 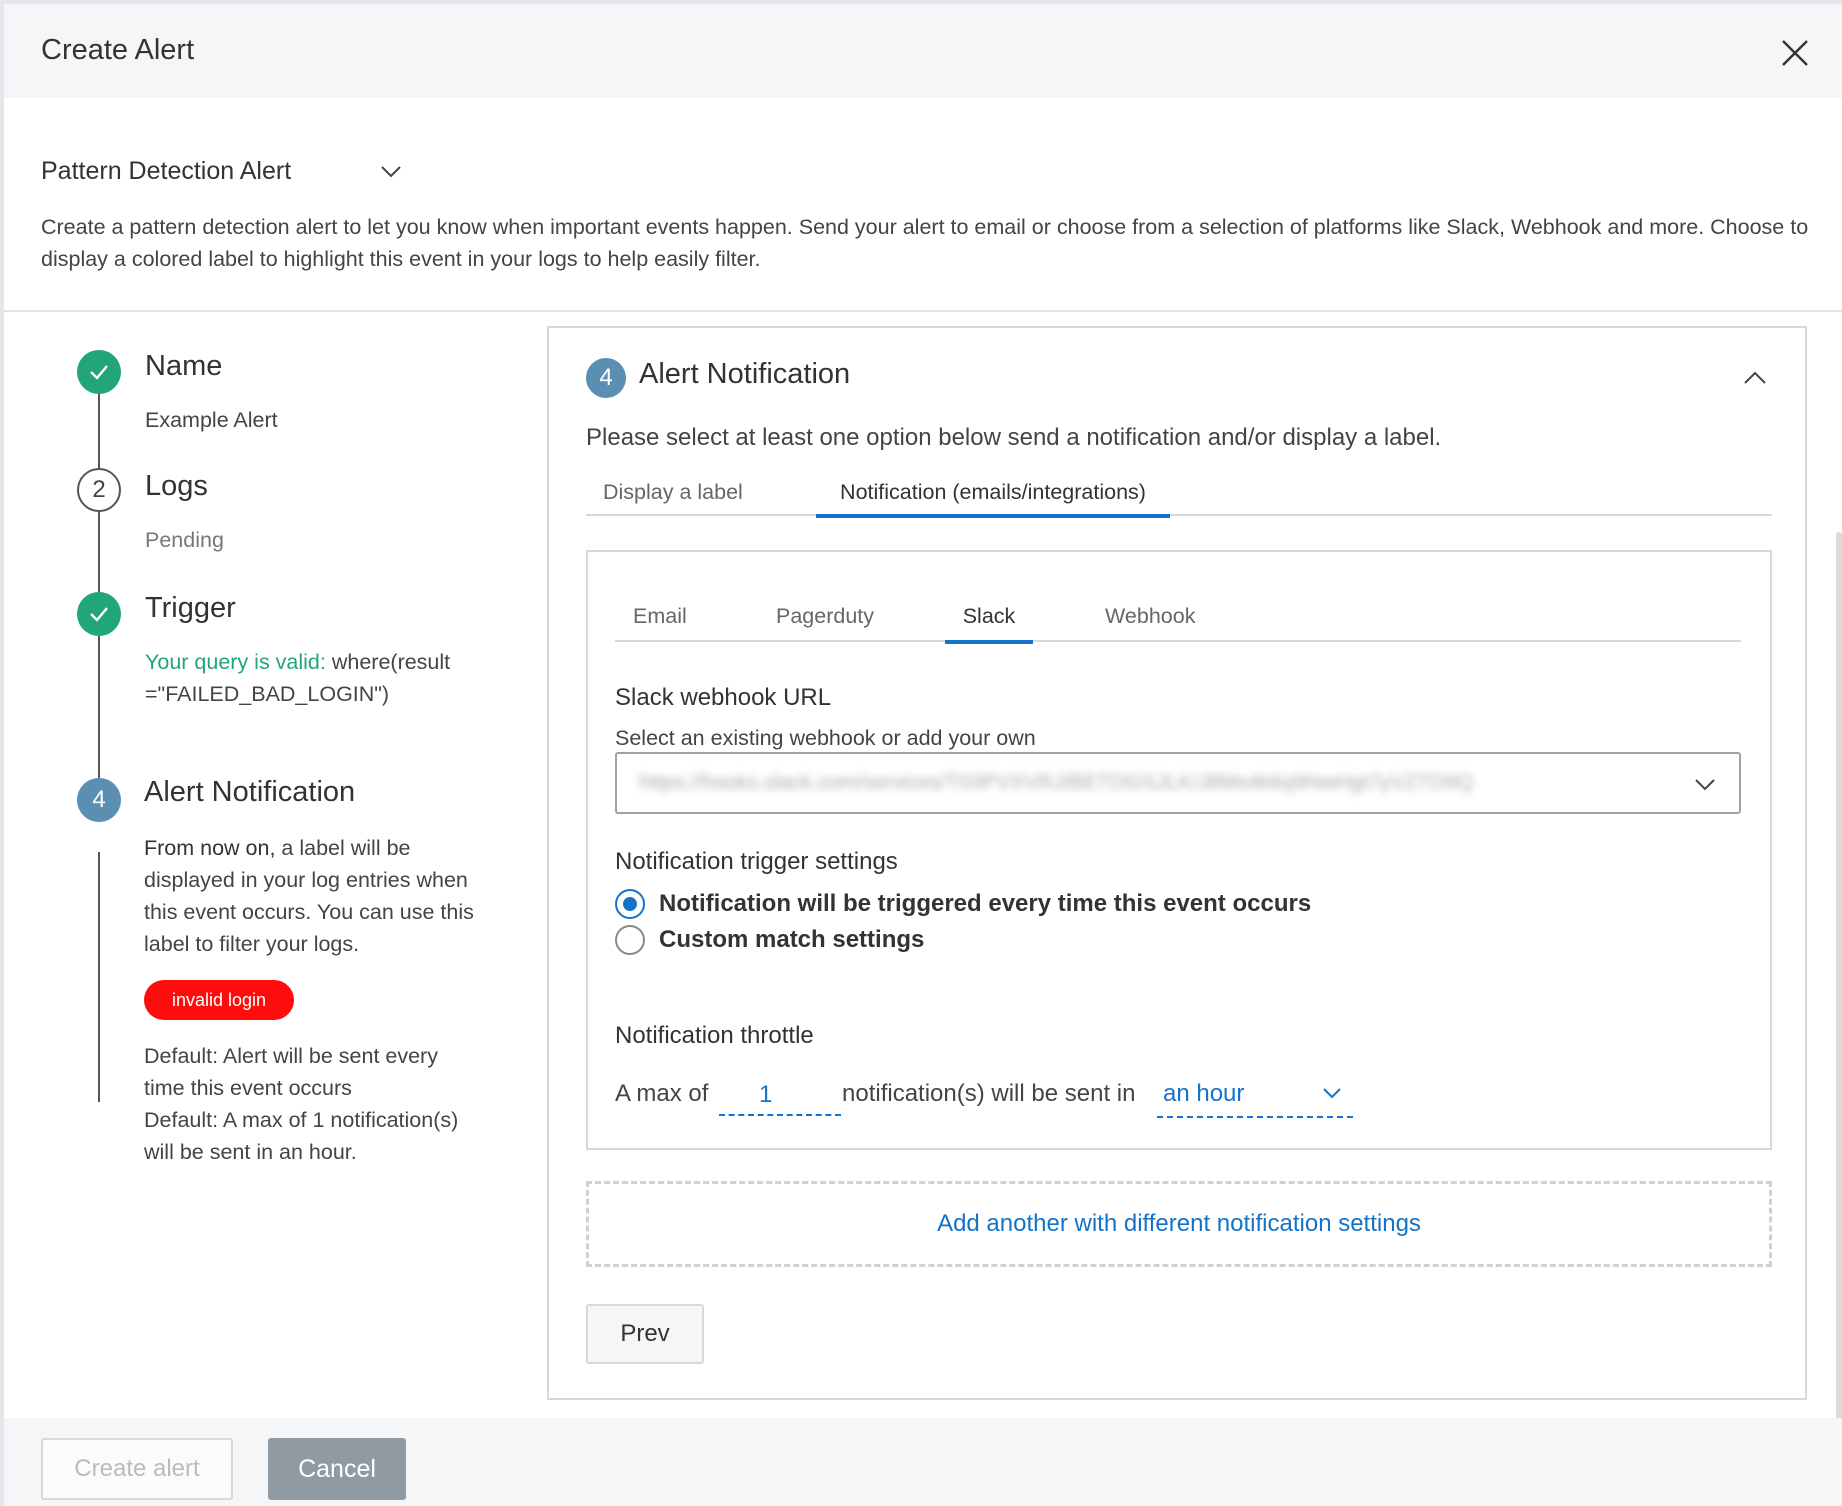 I want to click on step-logs-subtitle: Pending, so click(x=184, y=540).